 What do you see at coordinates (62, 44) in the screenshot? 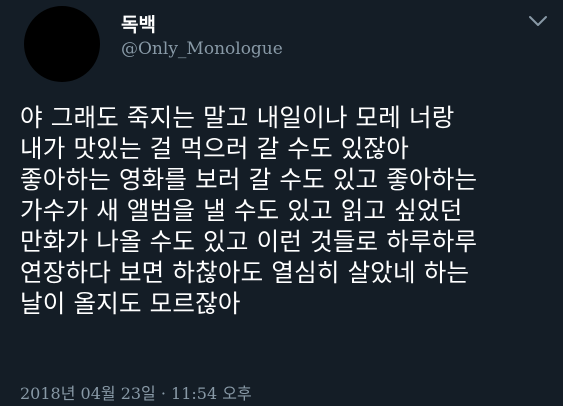
I see `avatar` at bounding box center [62, 44].